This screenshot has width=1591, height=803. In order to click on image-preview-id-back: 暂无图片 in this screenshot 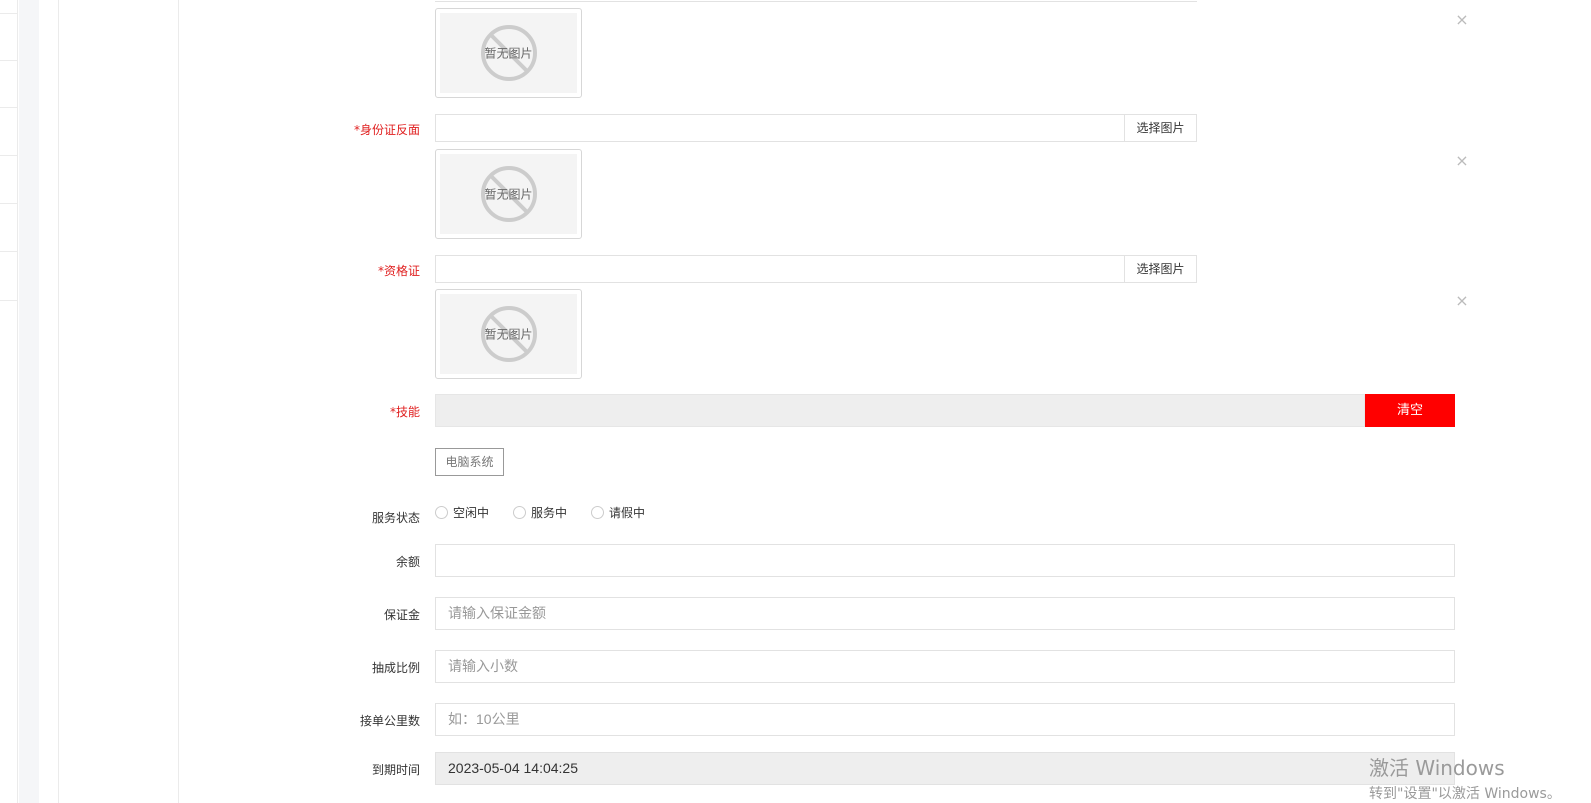, I will do `click(508, 194)`.